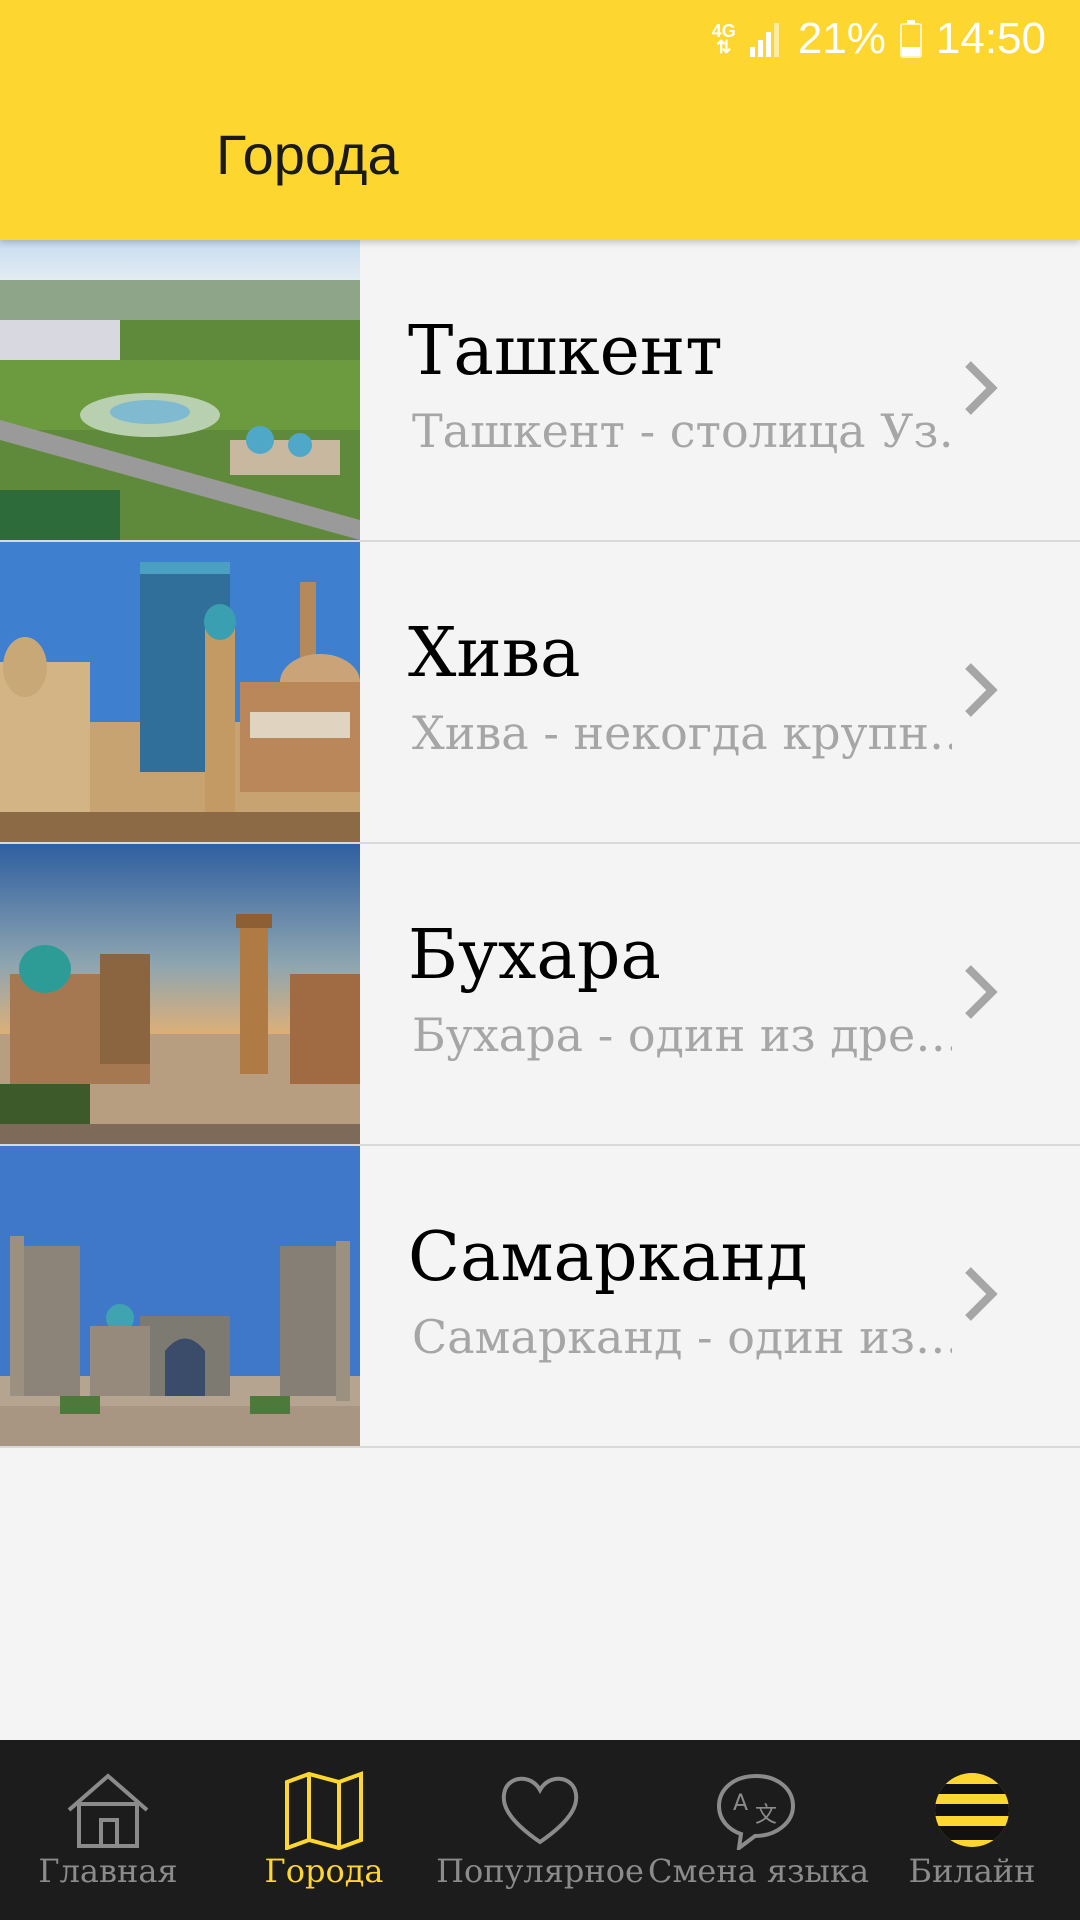  What do you see at coordinates (307, 154) in the screenshot?
I see `page-title: Города` at bounding box center [307, 154].